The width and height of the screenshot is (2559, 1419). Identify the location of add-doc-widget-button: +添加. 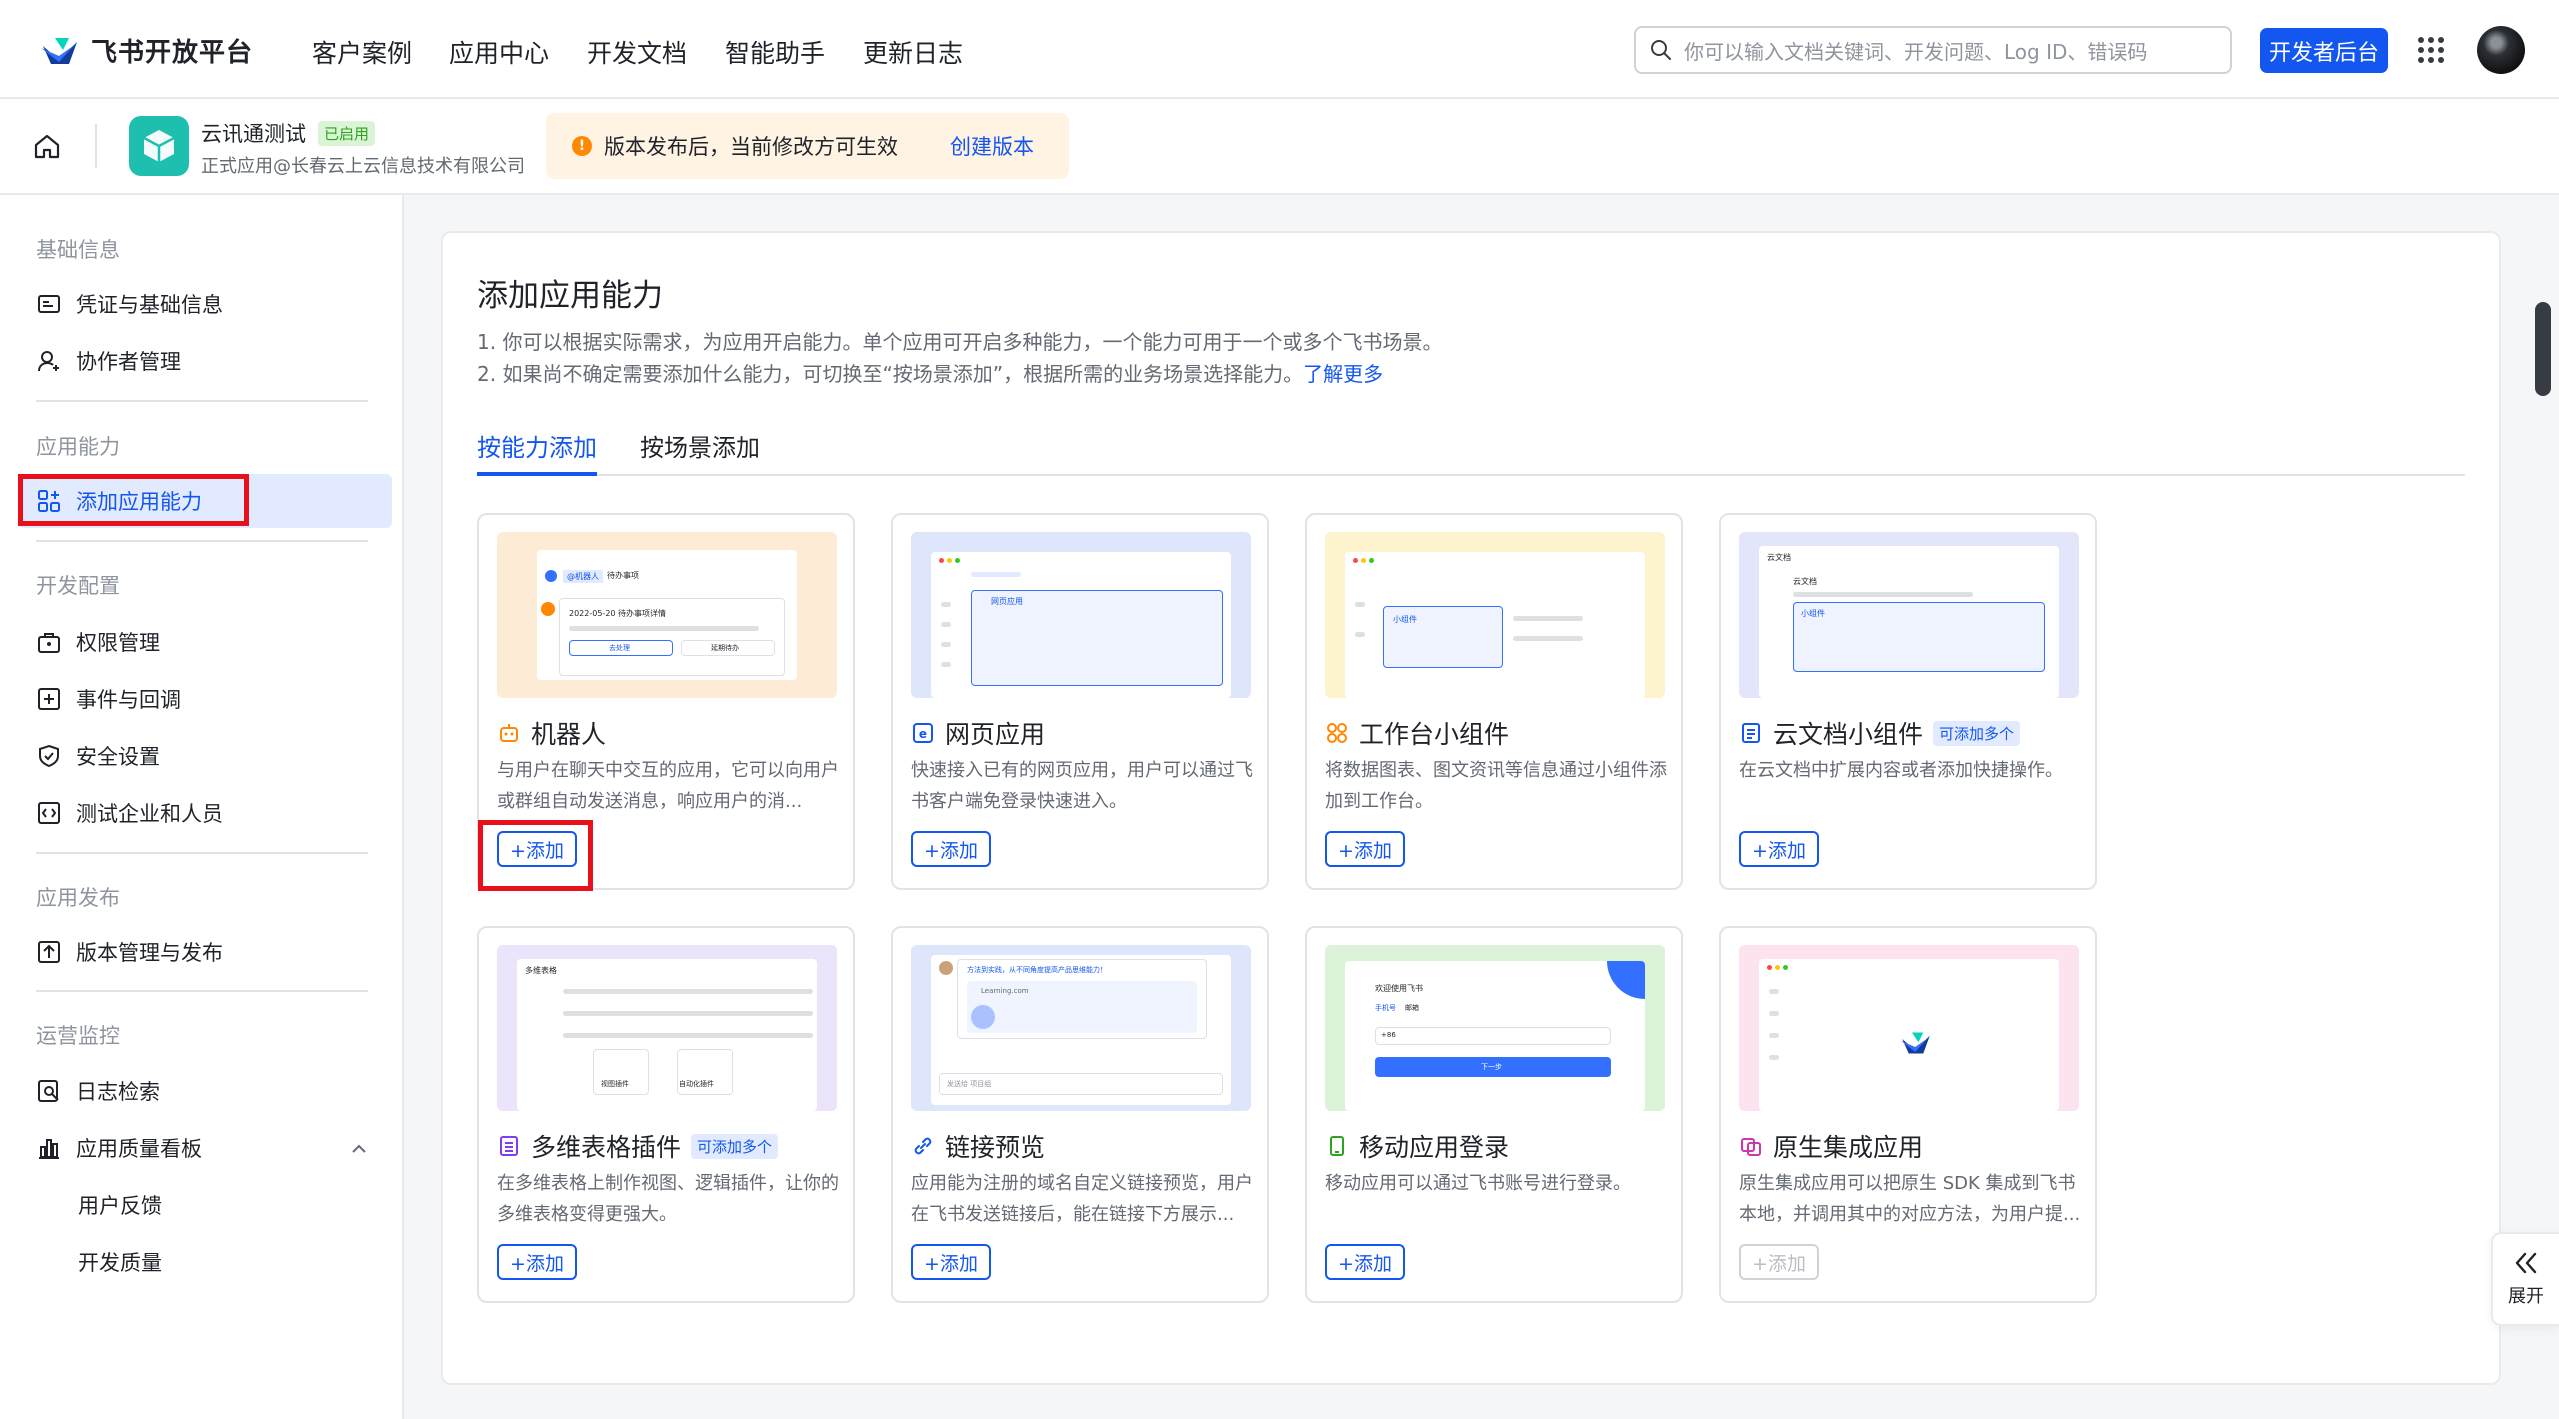
(1779, 849).